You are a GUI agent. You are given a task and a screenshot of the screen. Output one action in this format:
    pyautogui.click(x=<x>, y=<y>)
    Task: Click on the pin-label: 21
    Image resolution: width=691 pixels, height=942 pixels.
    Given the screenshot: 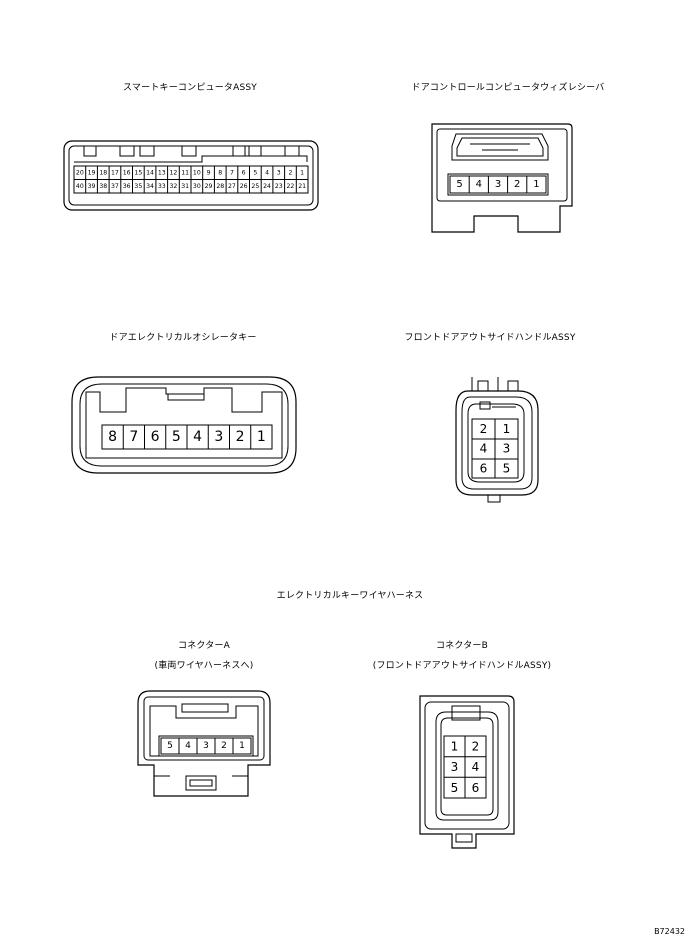 What is the action you would take?
    pyautogui.click(x=302, y=186)
    